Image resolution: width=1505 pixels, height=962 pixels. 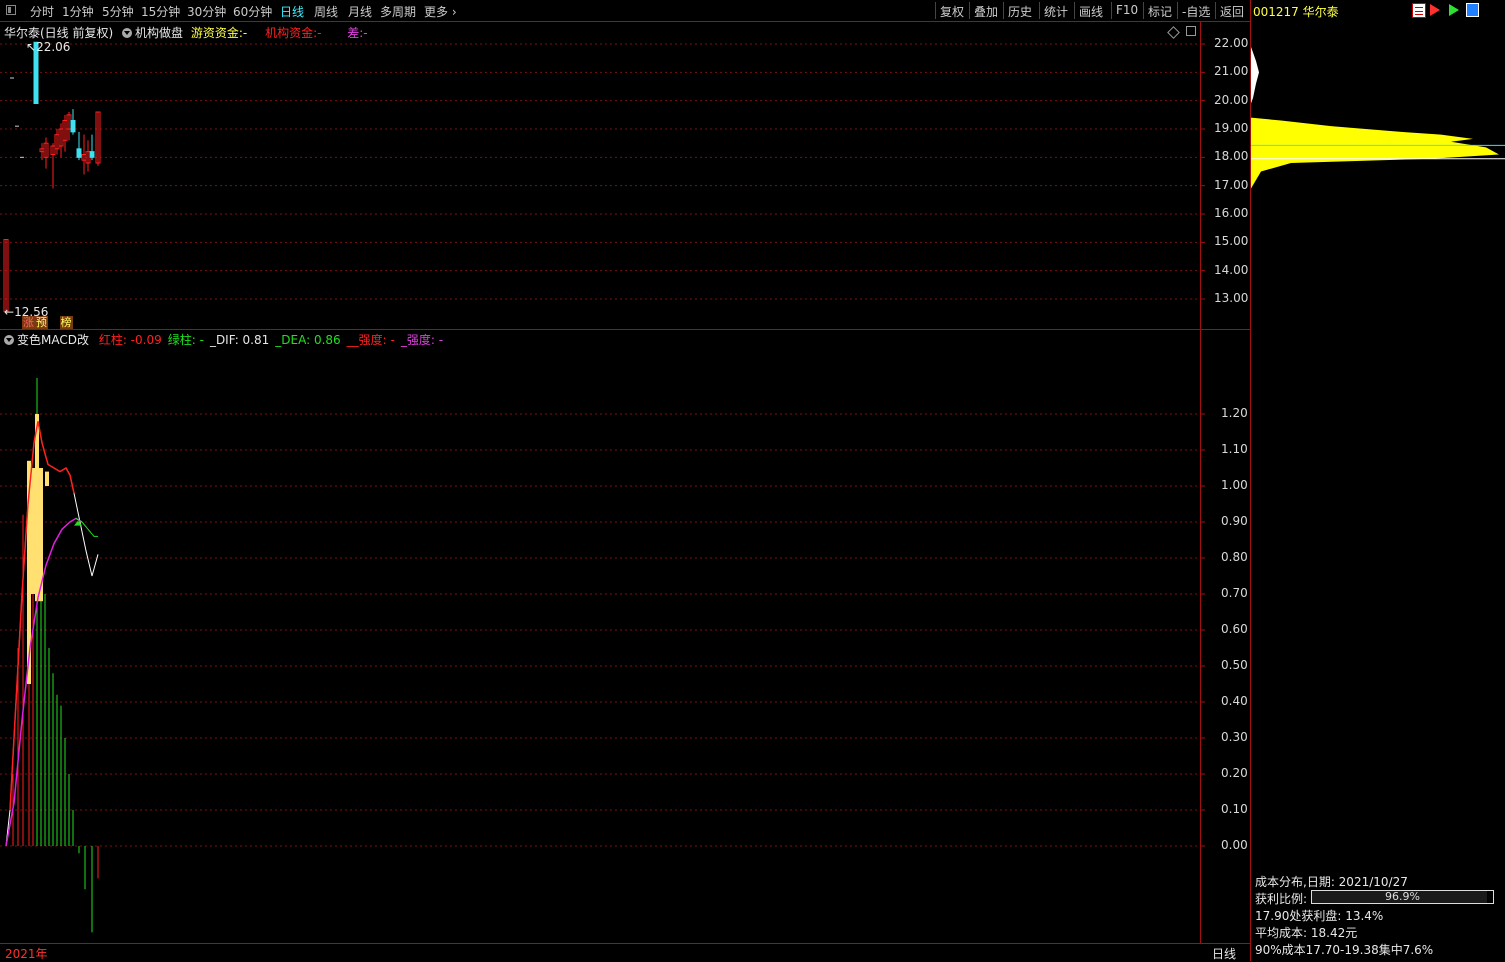 I want to click on price-axis-label: 15.00, so click(x=1231, y=241).